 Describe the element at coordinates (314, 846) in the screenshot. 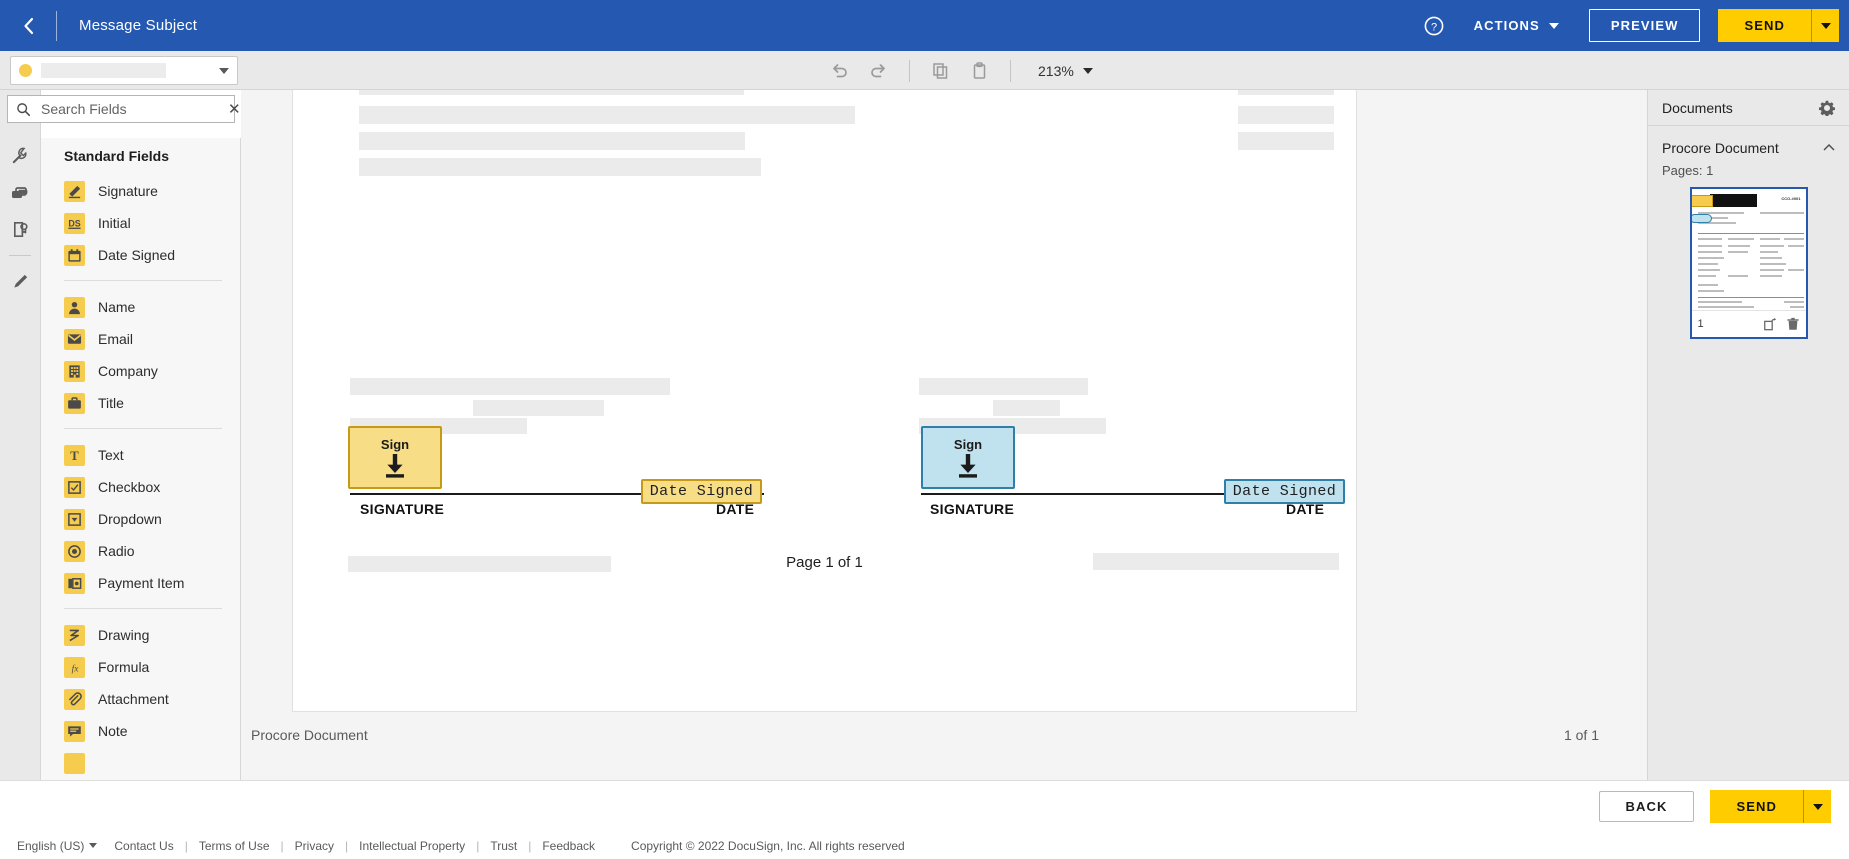

I see `footer-link-privacy: Privacy` at that location.